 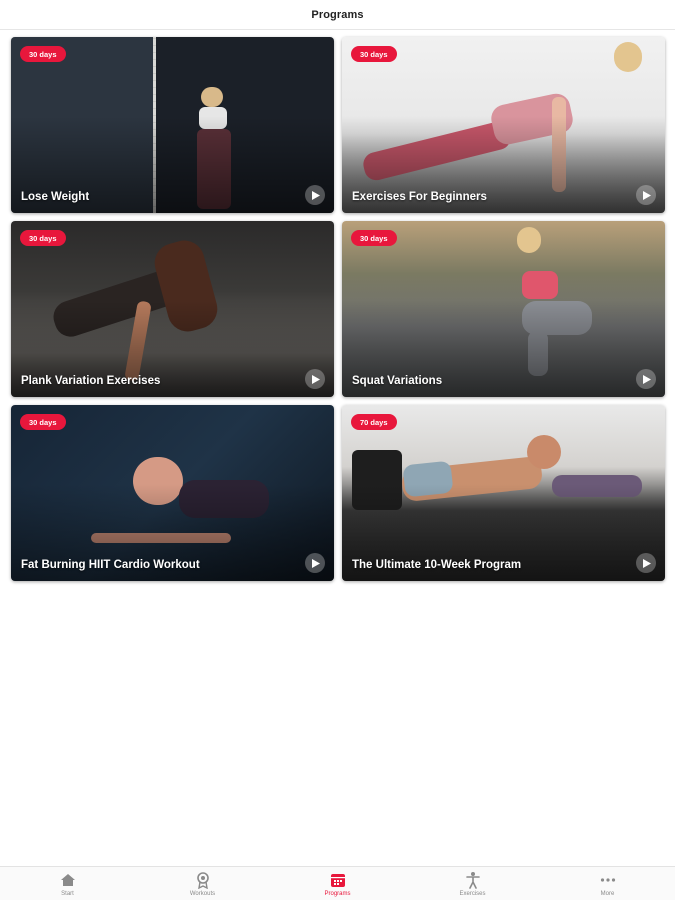 I want to click on tab-exercises: Exercises, so click(x=473, y=884).